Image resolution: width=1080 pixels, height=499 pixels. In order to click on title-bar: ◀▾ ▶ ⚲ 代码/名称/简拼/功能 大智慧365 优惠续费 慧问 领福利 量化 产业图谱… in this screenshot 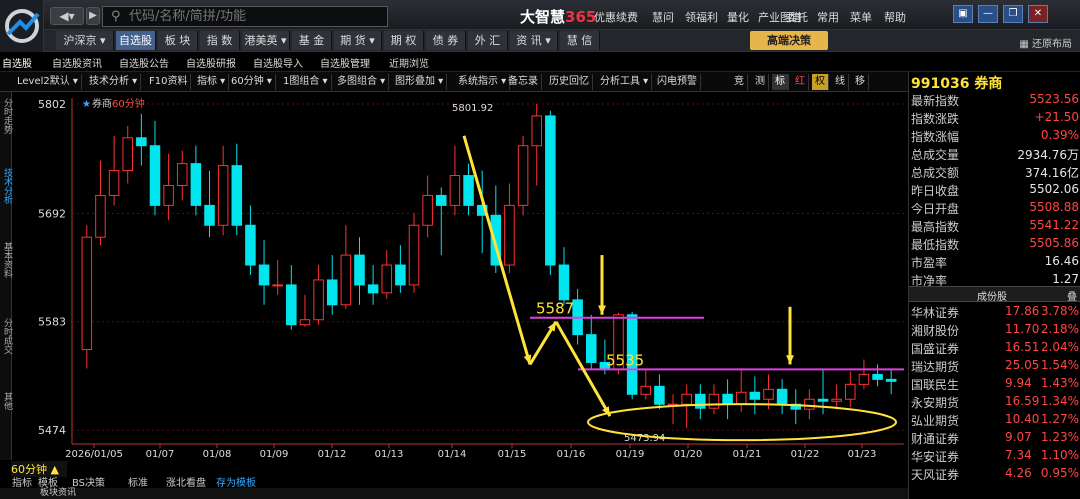, I will do `click(540, 15)`.